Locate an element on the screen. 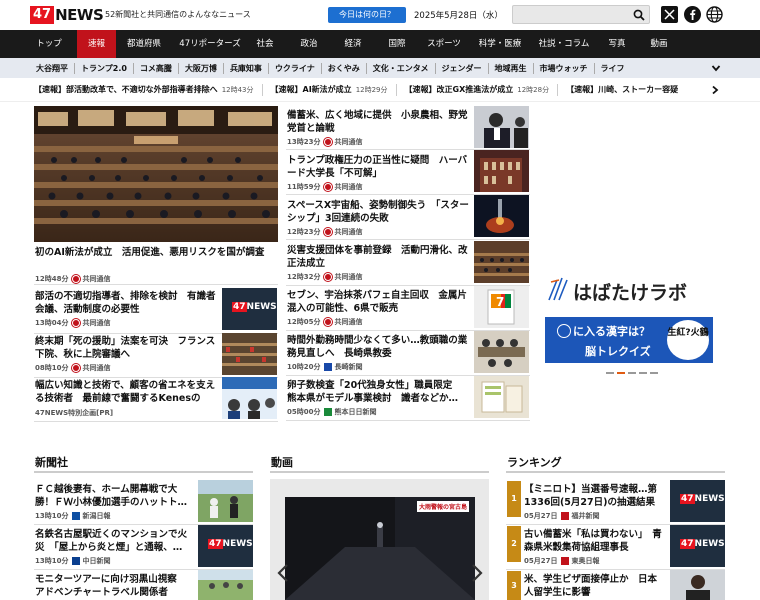 The height and width of the screenshot is (600, 760). ranking-item: 米、学生ビザ面接停止か 日本人留学生に影響 is located at coordinates (595, 586).